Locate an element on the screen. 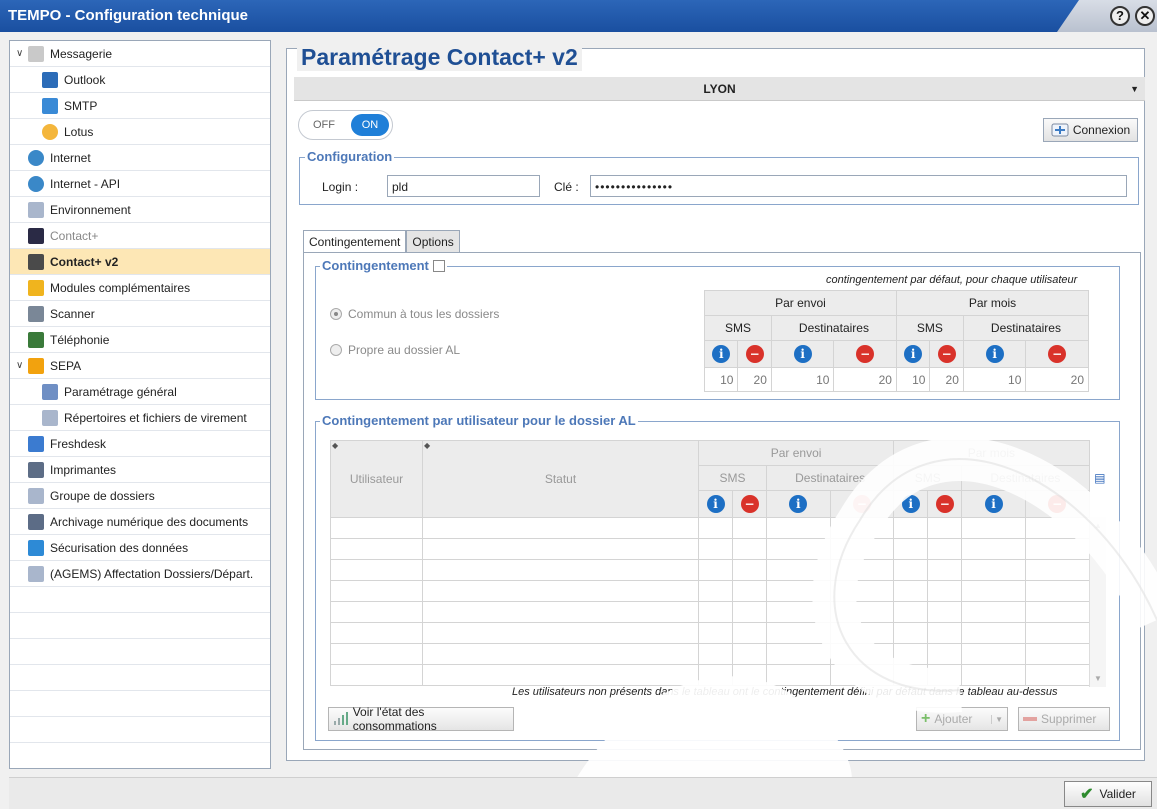 This screenshot has height=809, width=1157. tree-item: Groupe de dossiers is located at coordinates (140, 496).